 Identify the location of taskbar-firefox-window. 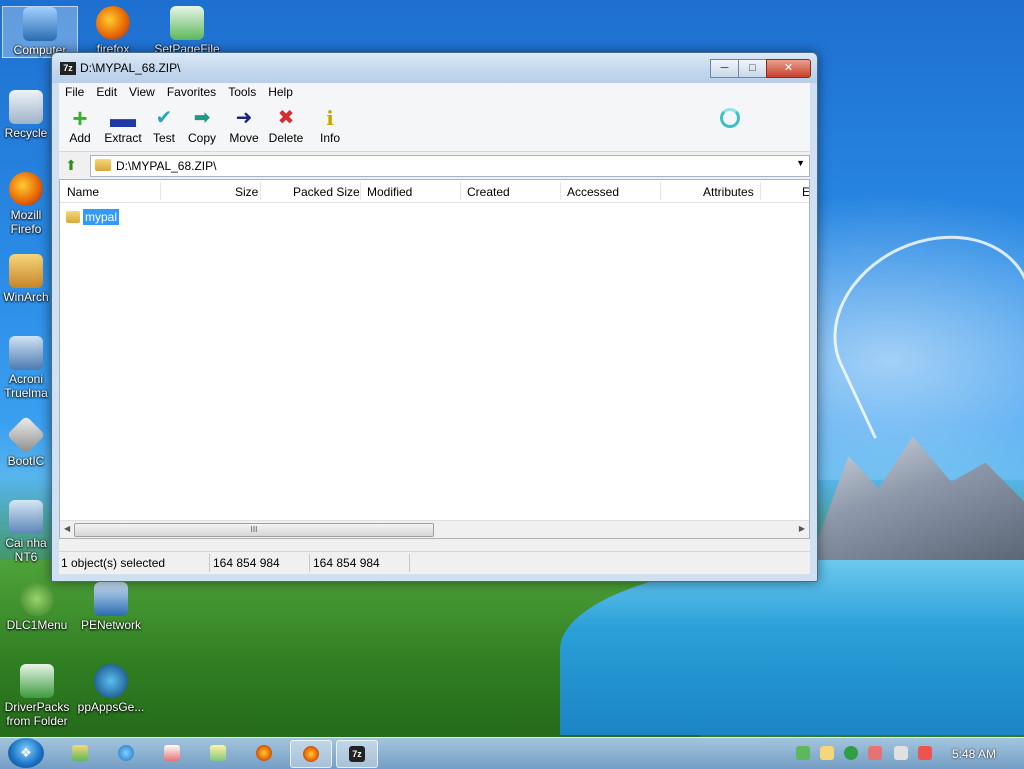
(311, 754).